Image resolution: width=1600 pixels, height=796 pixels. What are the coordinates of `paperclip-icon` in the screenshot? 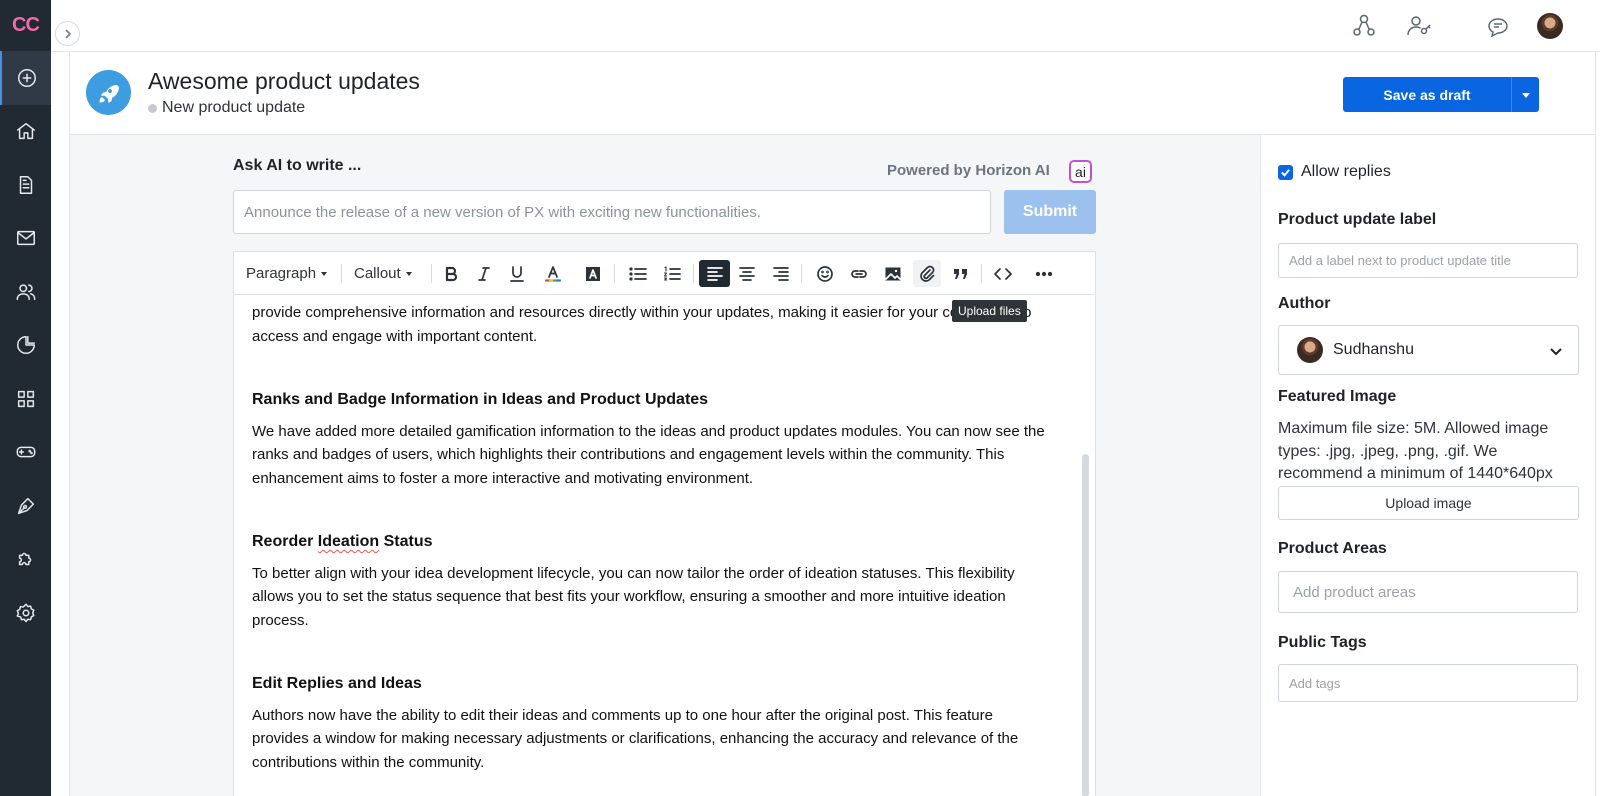 It's located at (927, 273).